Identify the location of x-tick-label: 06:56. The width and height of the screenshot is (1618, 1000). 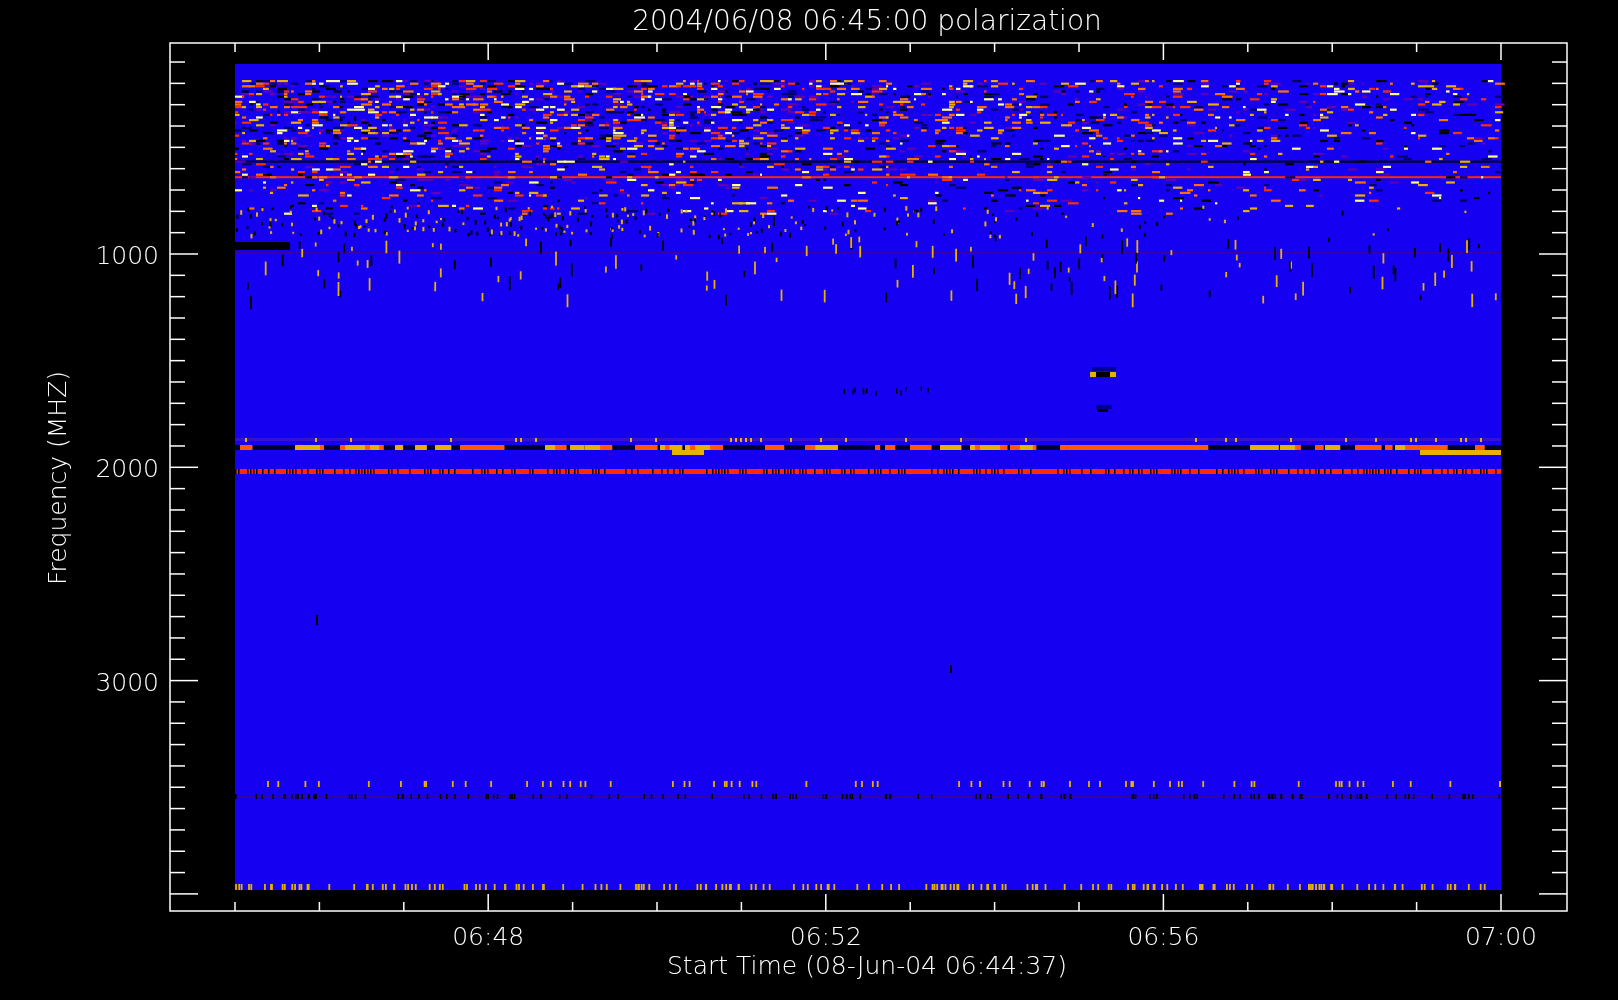
(1163, 936).